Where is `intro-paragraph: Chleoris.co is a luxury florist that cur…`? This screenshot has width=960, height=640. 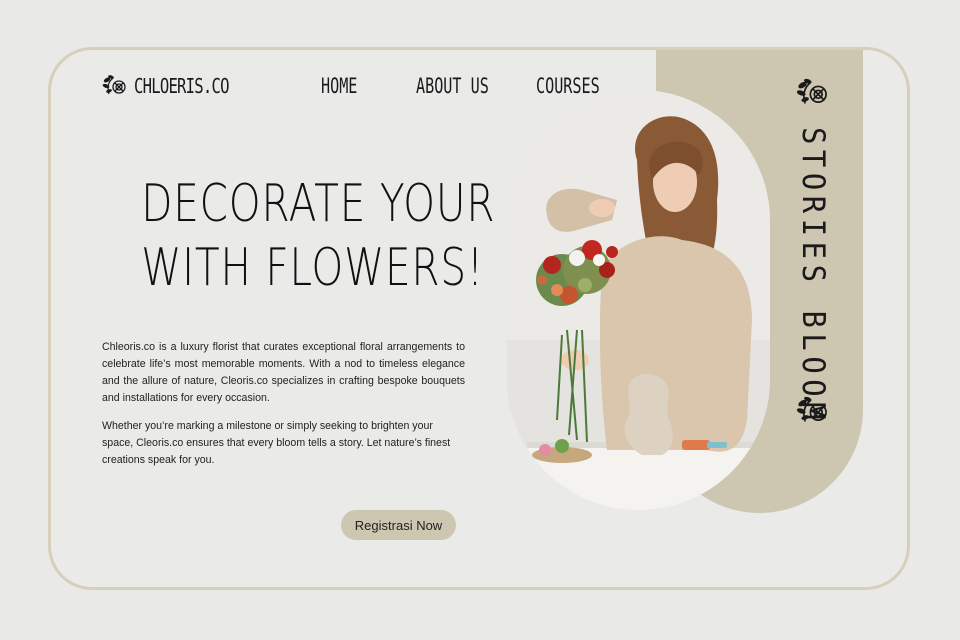 intro-paragraph: Chleoris.co is a luxury florist that cur… is located at coordinates (283, 372).